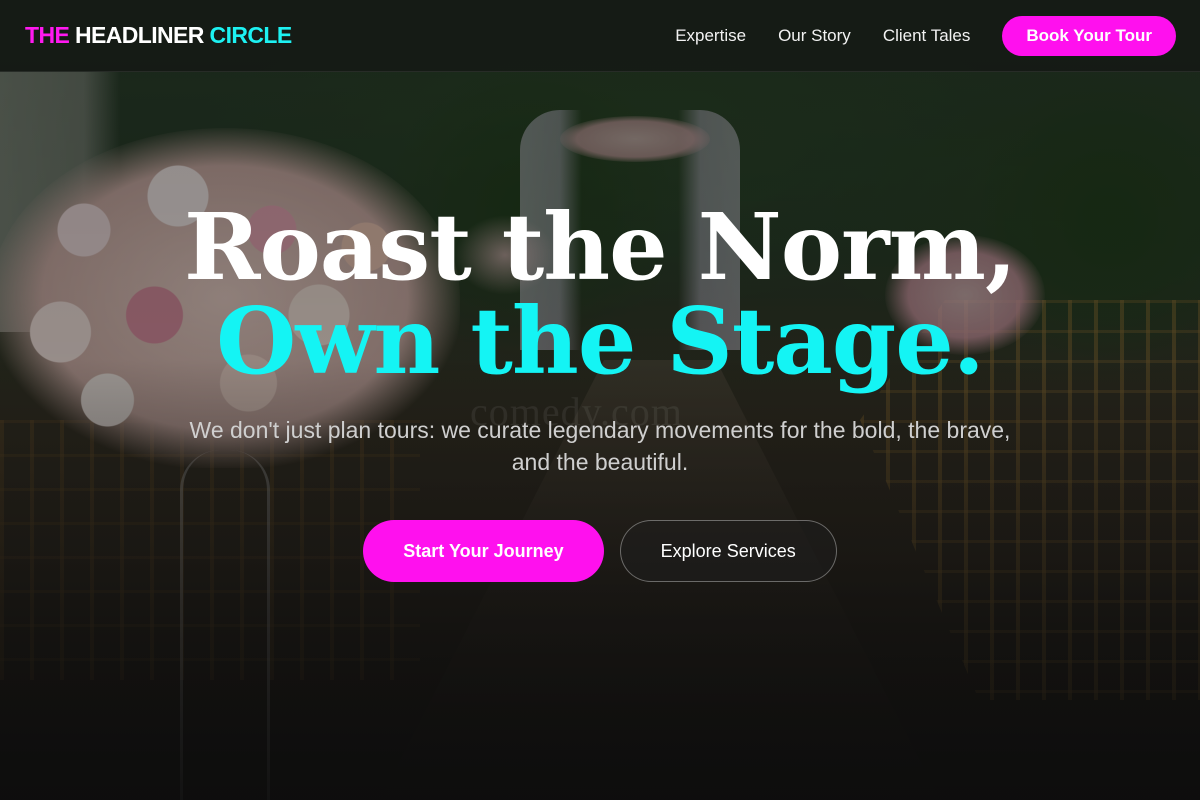 This screenshot has width=1200, height=800. Describe the element at coordinates (814, 36) in the screenshot. I see `nav-link-our-story: Our Story` at that location.